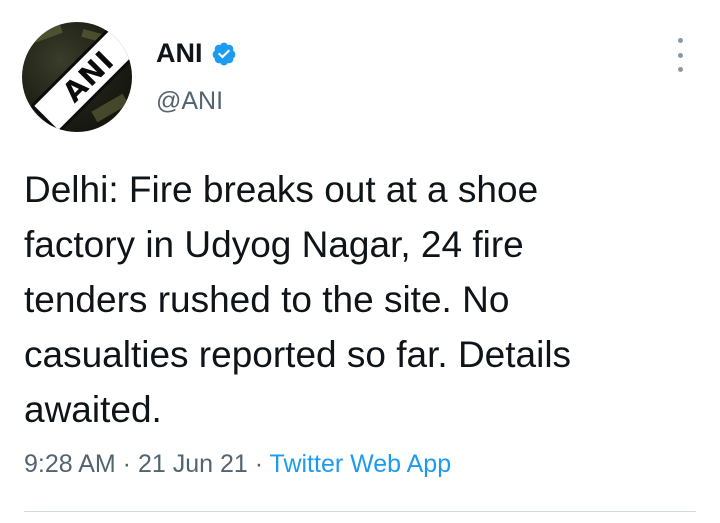  Describe the element at coordinates (70, 464) in the screenshot. I see `tweet-time: 9:28 AM` at that location.